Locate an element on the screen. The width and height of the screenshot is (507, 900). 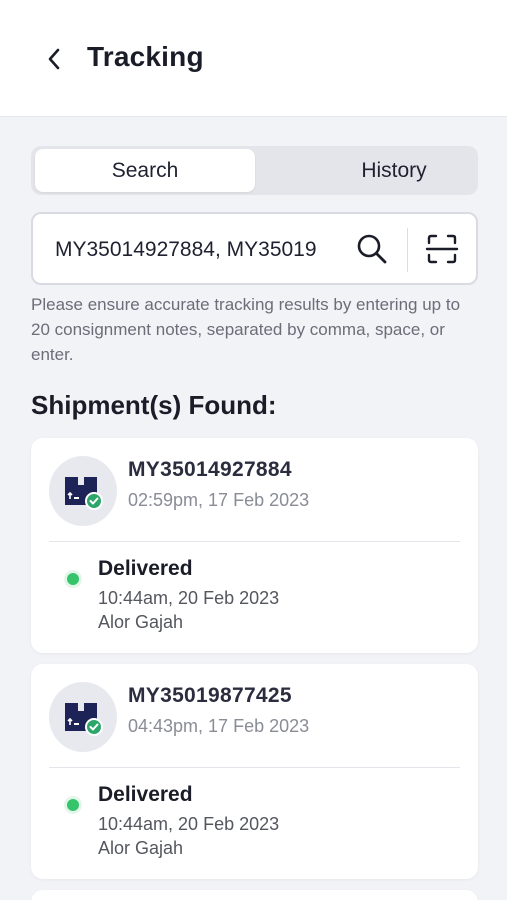
consignment-created-time: 04:43pm, 17 Feb 2023 is located at coordinates (219, 726).